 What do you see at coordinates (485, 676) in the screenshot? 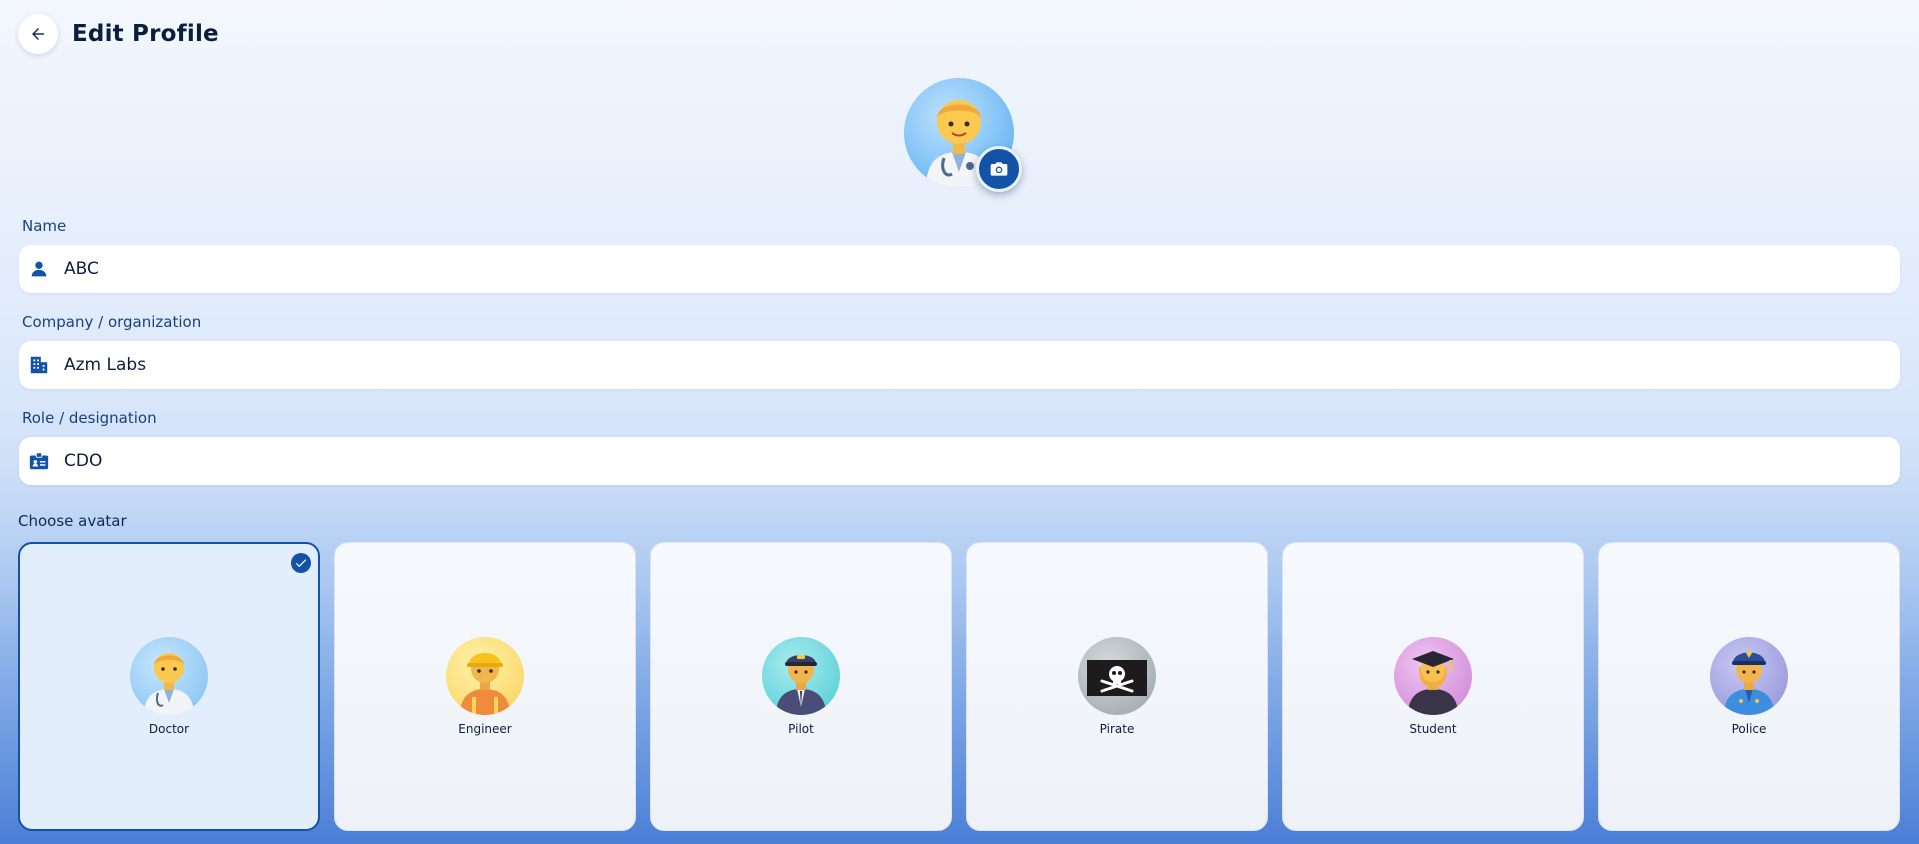
I see `engineer-avatar-icon` at bounding box center [485, 676].